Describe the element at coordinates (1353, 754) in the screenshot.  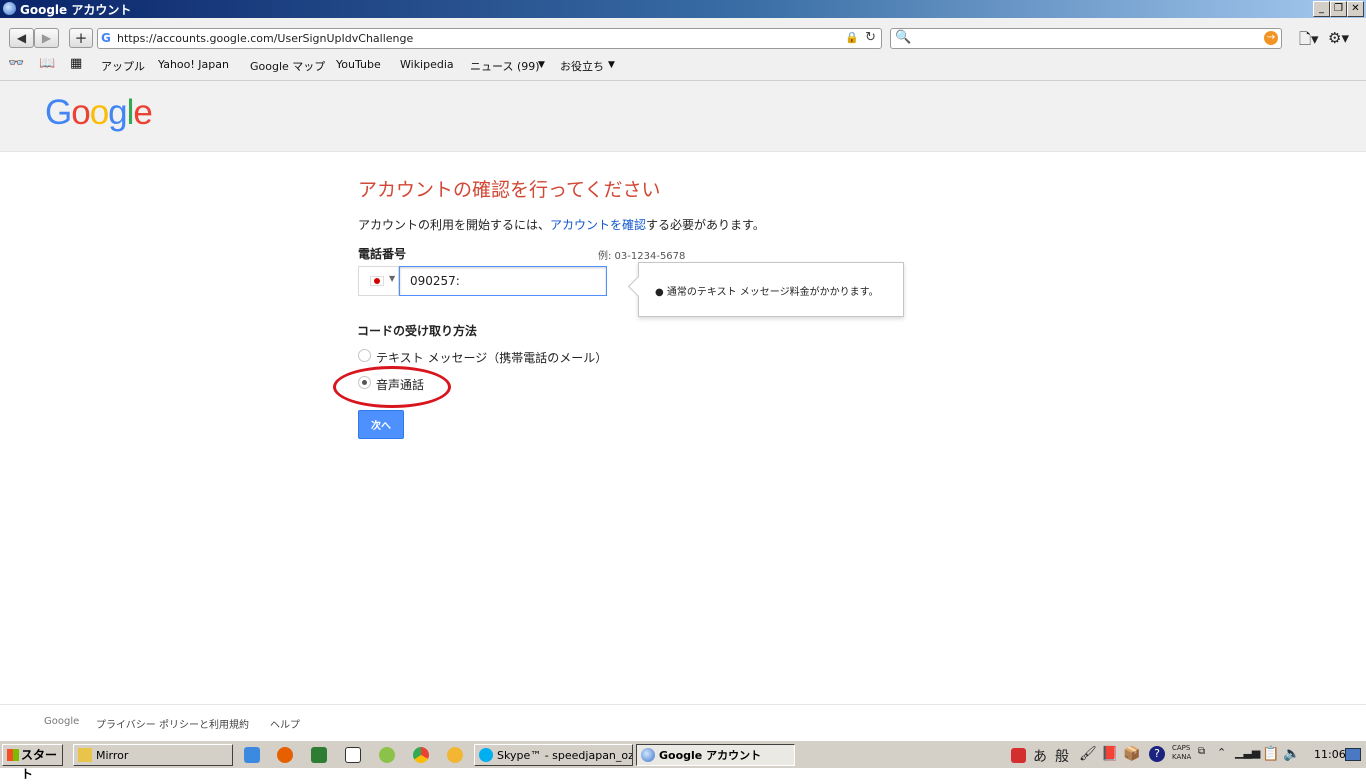
I see `show-desktop-icon` at that location.